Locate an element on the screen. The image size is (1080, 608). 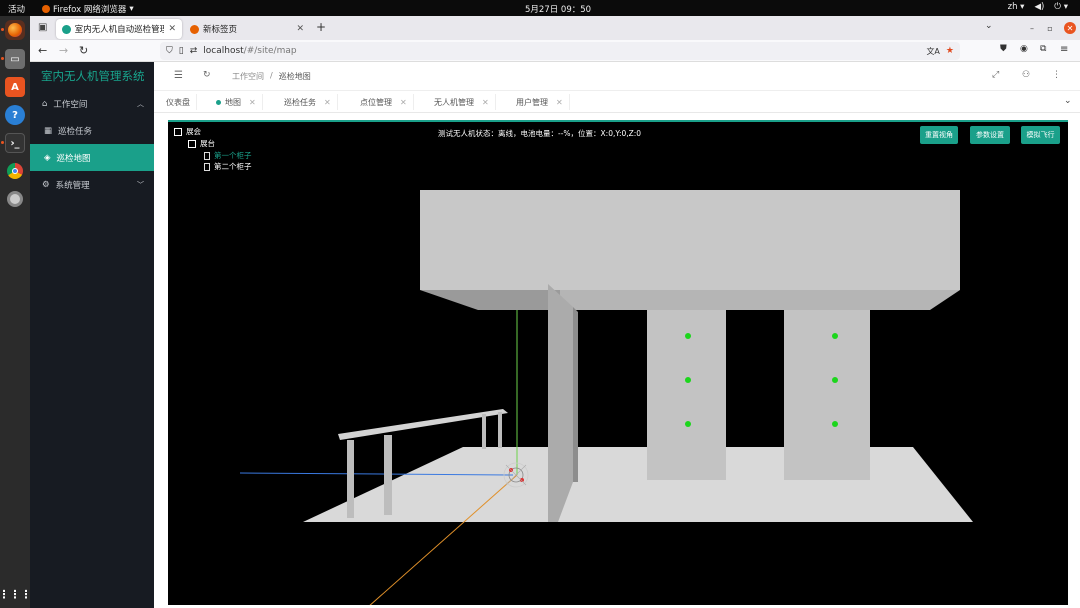
reset-view-button: 重置视角 is located at coordinates (939, 135).